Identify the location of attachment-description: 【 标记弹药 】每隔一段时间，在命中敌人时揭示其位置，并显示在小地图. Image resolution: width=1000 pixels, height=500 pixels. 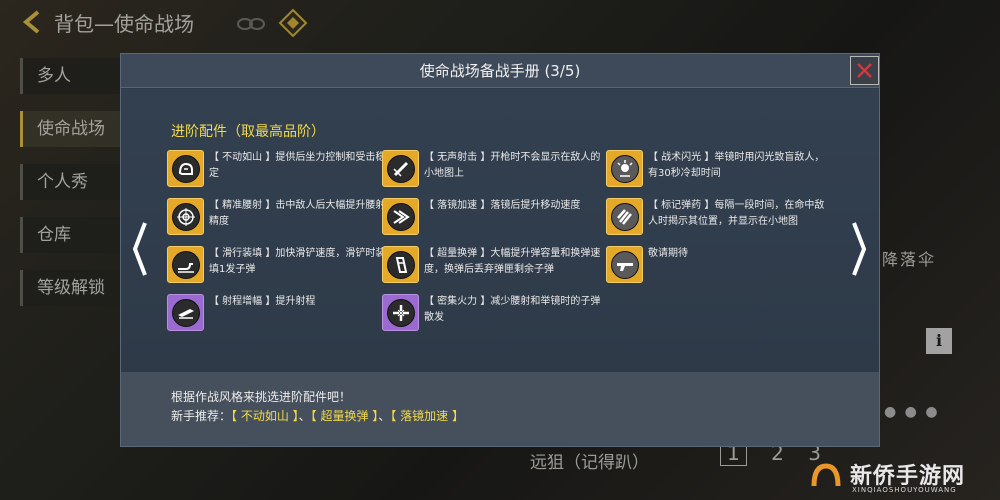
(736, 213).